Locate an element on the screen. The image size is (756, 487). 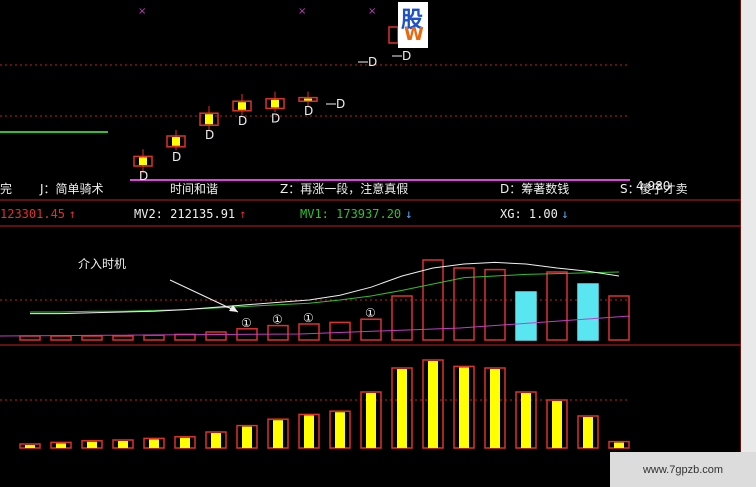
strategy-item: Z：再涨一段，注意真假 is located at coordinates (344, 188).